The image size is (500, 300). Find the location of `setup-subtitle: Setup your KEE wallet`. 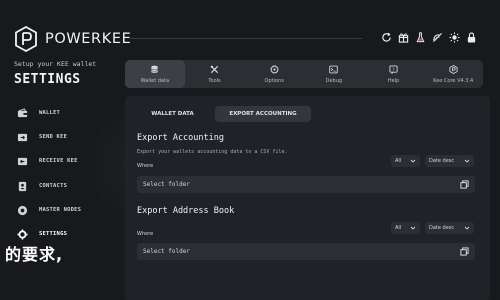

setup-subtitle: Setup your KEE wallet is located at coordinates (55, 64).